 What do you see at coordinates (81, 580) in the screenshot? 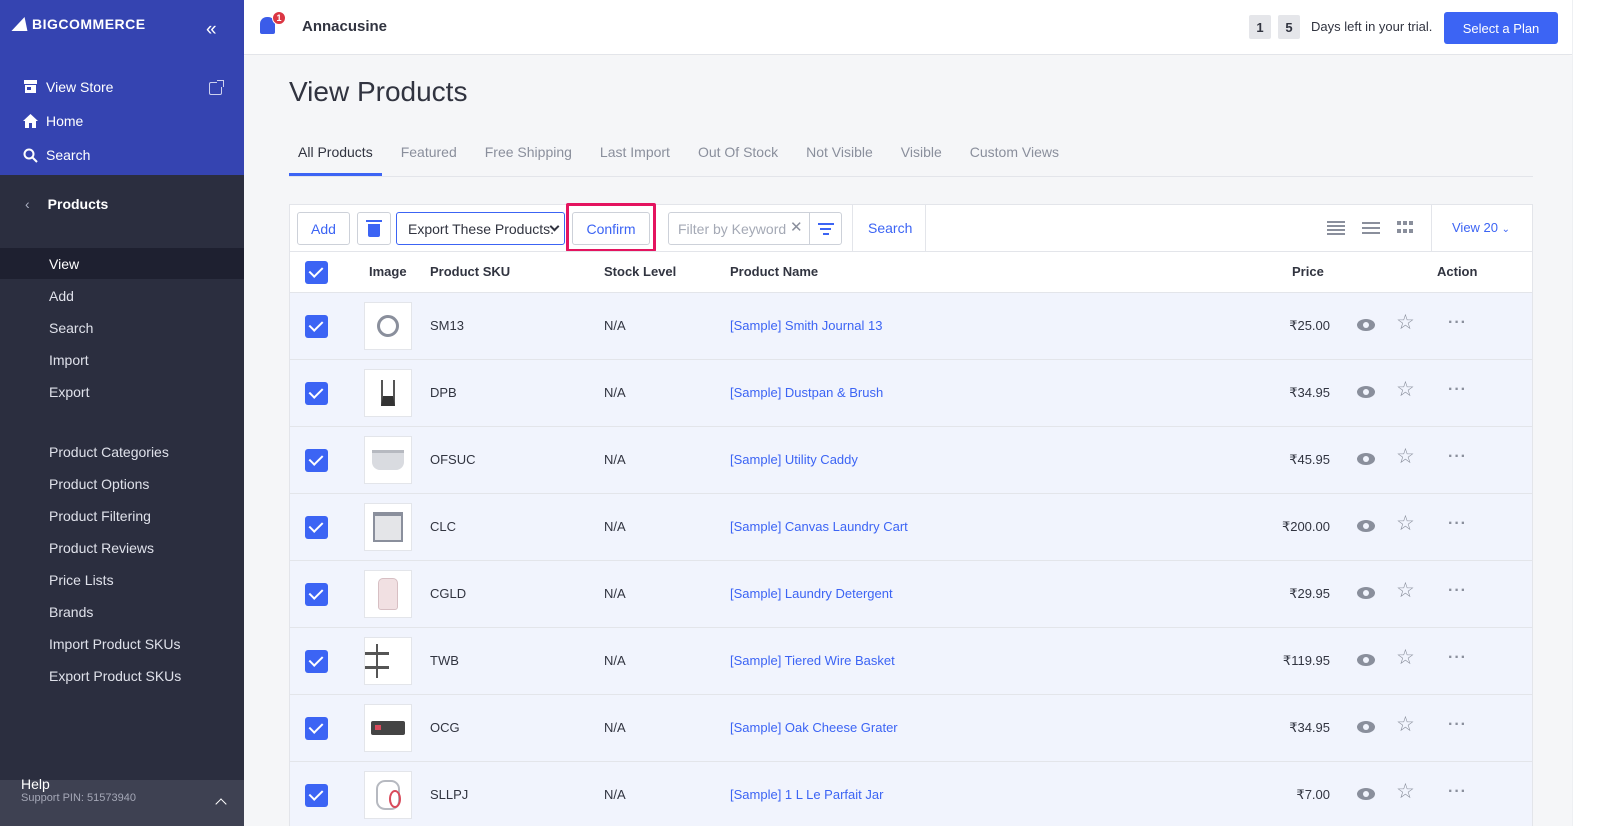
I see `sidebar-item-price-lists: Price Lists` at bounding box center [81, 580].